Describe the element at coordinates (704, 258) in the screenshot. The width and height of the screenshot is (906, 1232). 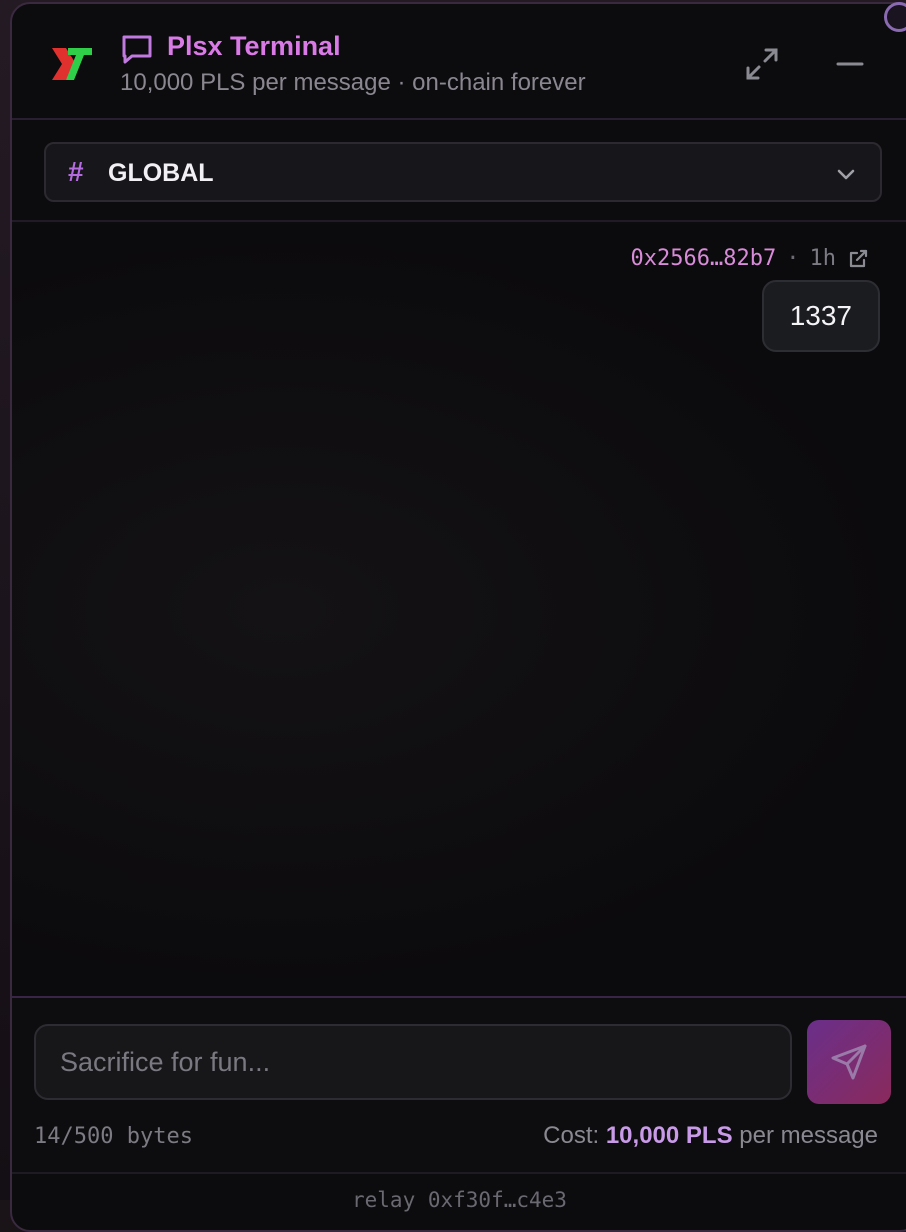
I see `sender-address-link: 0x2566…82b7` at that location.